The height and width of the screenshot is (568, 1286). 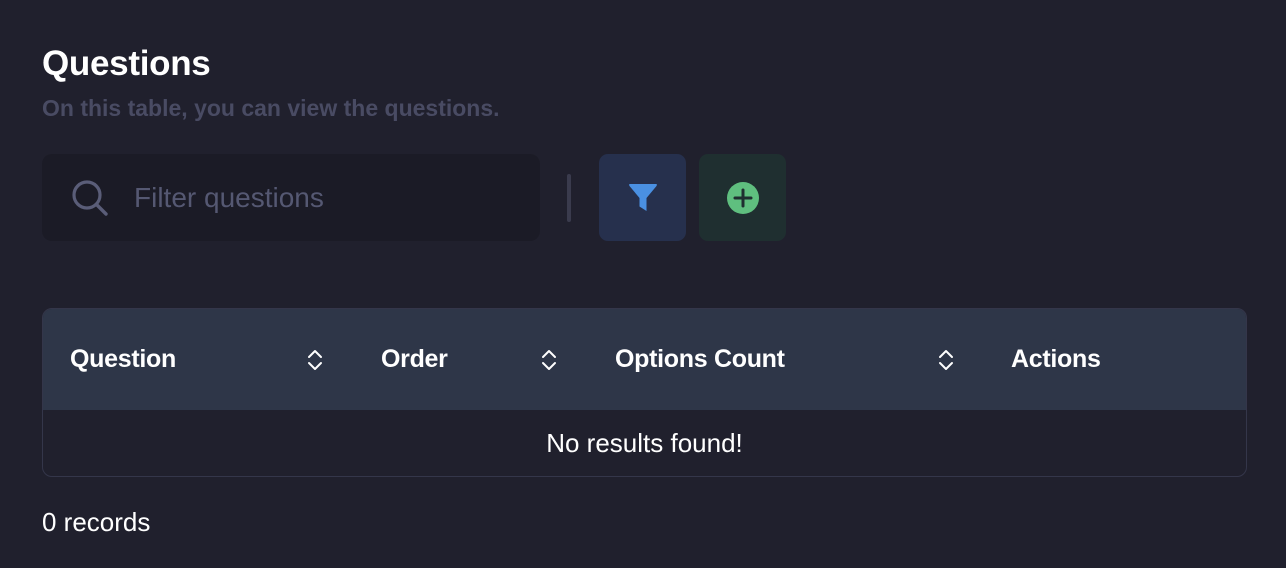 I want to click on column-header-question: Question, so click(x=123, y=359).